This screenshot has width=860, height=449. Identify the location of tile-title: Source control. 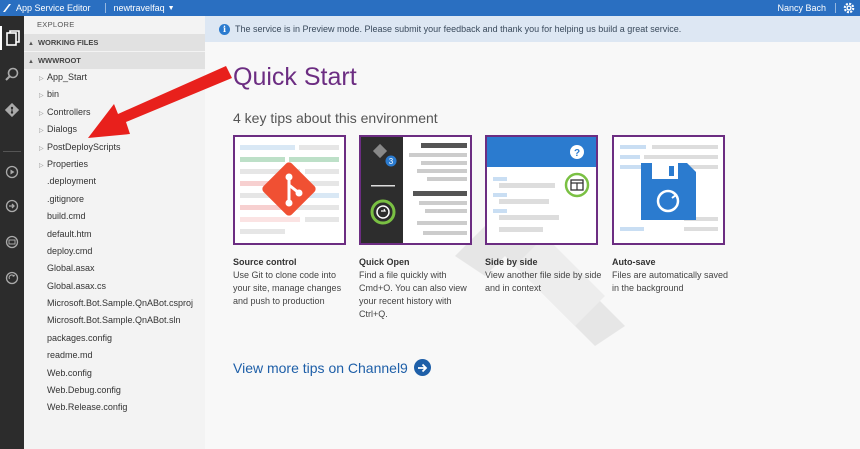
(265, 262).